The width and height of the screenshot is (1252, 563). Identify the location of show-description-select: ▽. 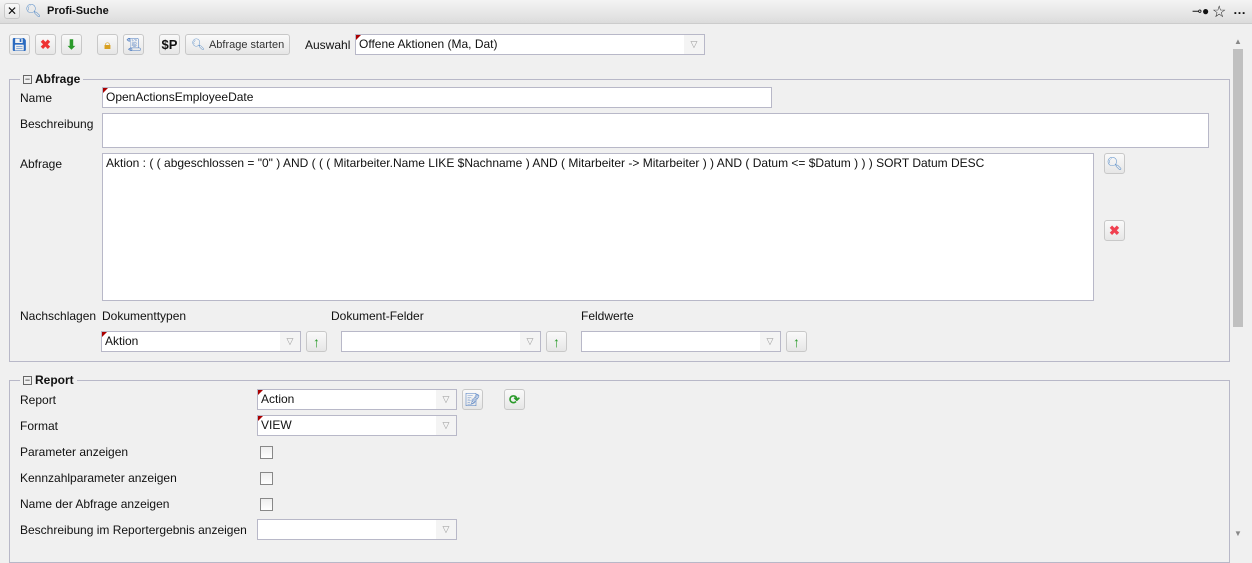
(357, 529).